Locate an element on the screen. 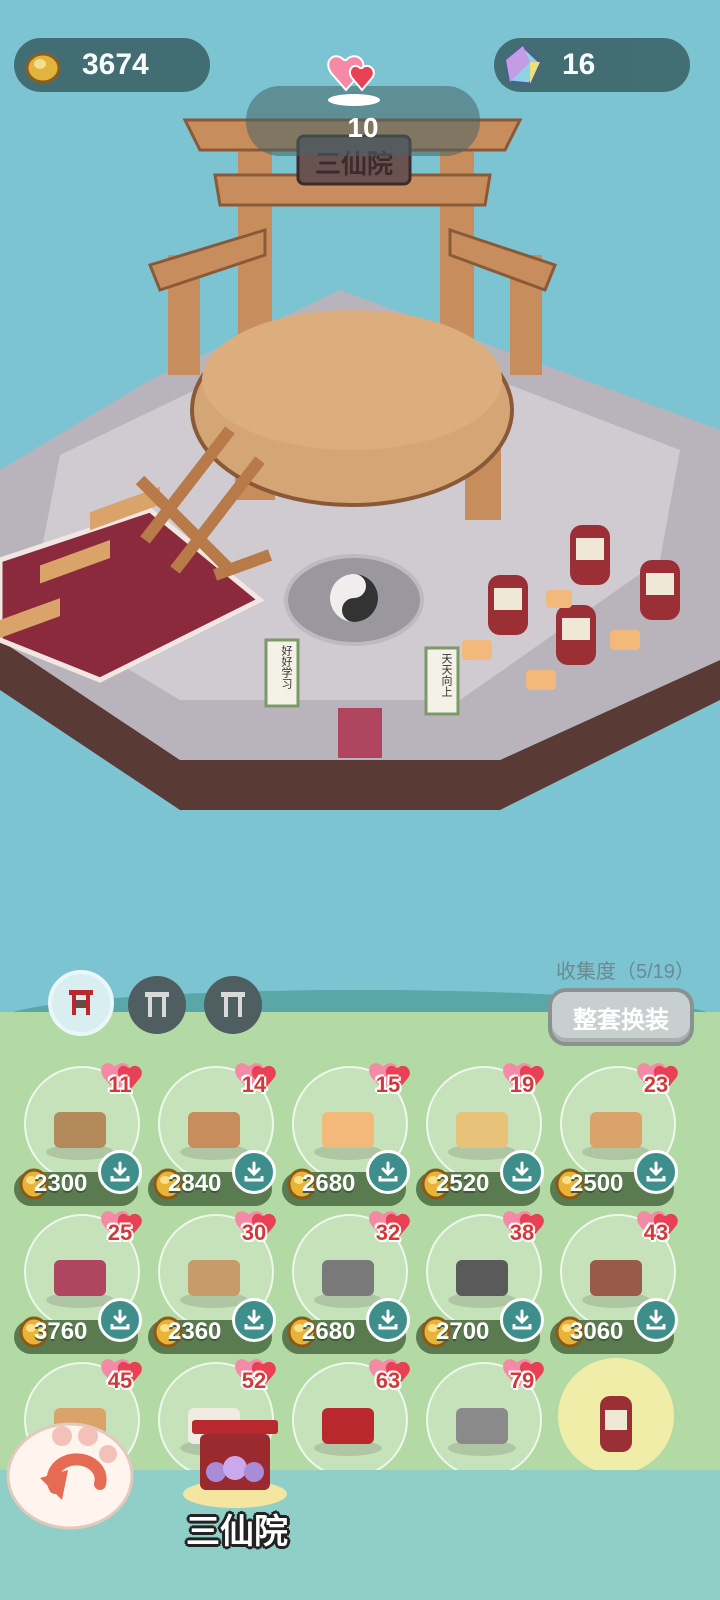 The width and height of the screenshot is (720, 1600). collection-progress: 收集度（5/19） is located at coordinates (625, 972).